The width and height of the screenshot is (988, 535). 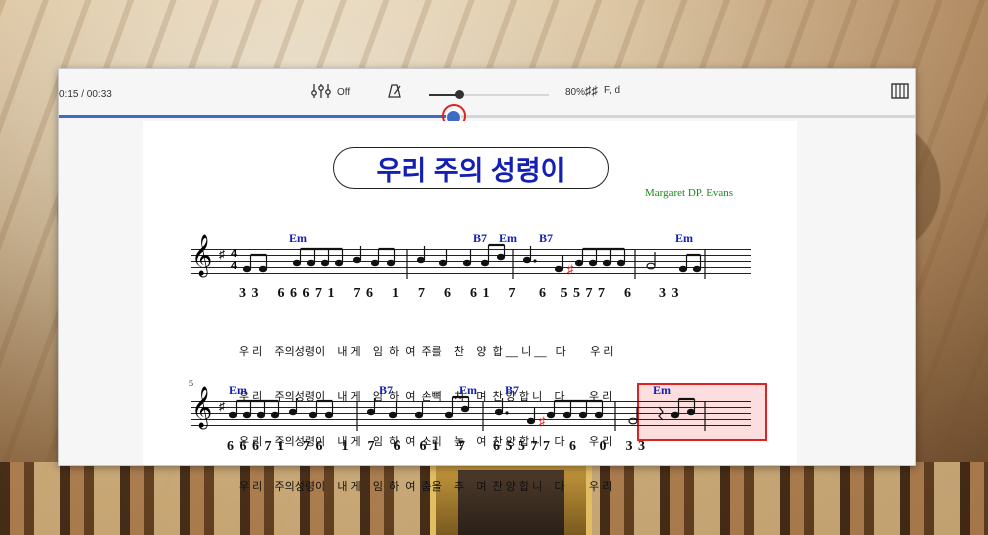 I want to click on lyrics-verse-4: 우 리 주의성령이 내 게 임 하 여 춤을 추 며 찬 양 합 니 다 우 리, so click(x=426, y=487).